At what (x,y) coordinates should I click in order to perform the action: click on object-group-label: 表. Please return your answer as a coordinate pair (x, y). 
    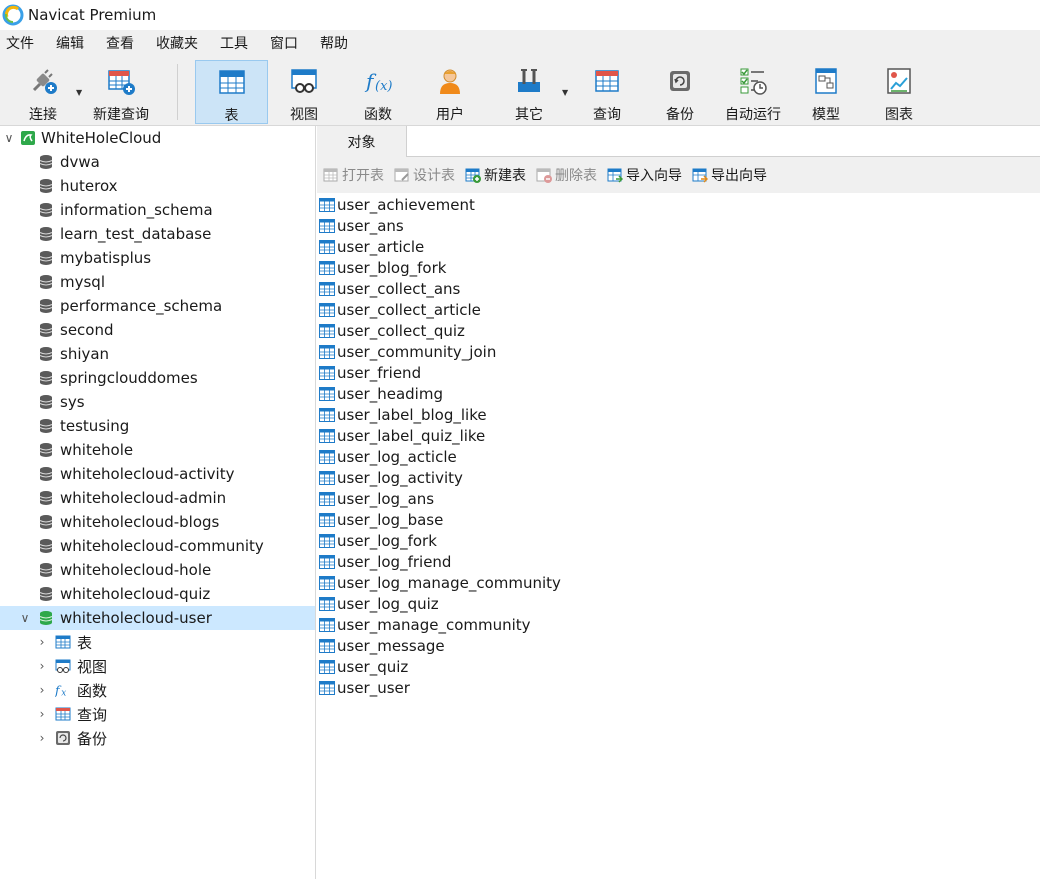
    Looking at the image, I should click on (85, 642).